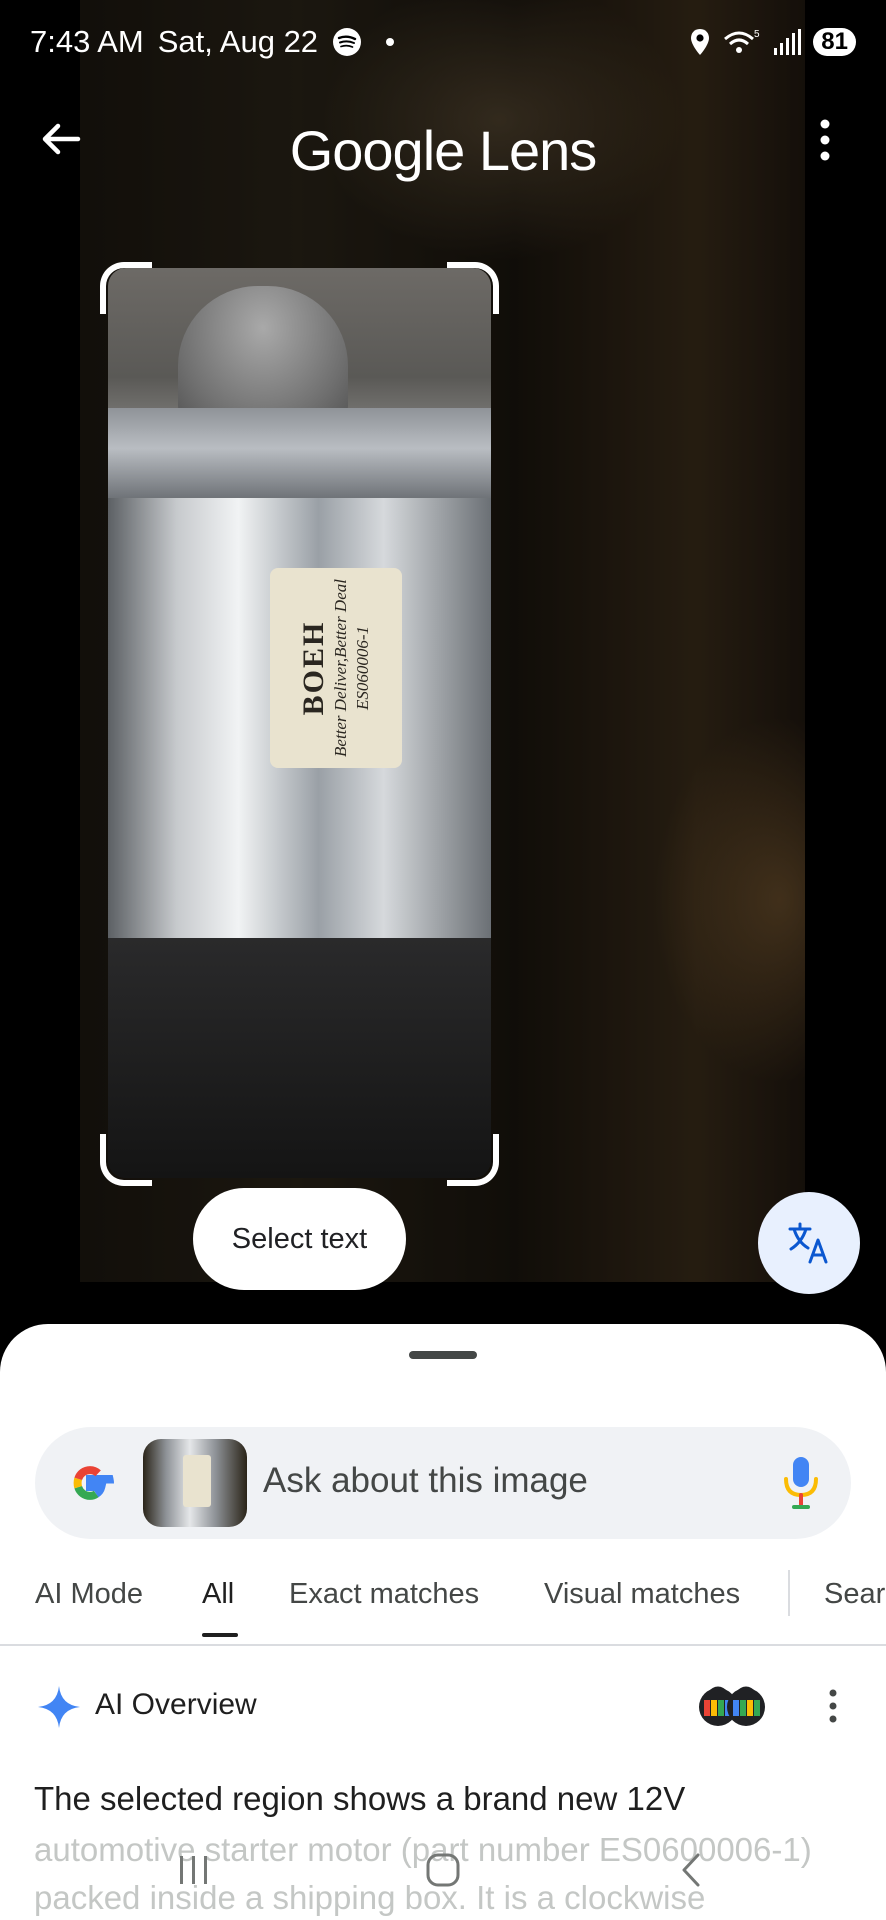 The height and width of the screenshot is (1920, 886). Describe the element at coordinates (854, 1594) in the screenshot. I see `tab-search: Sear` at that location.